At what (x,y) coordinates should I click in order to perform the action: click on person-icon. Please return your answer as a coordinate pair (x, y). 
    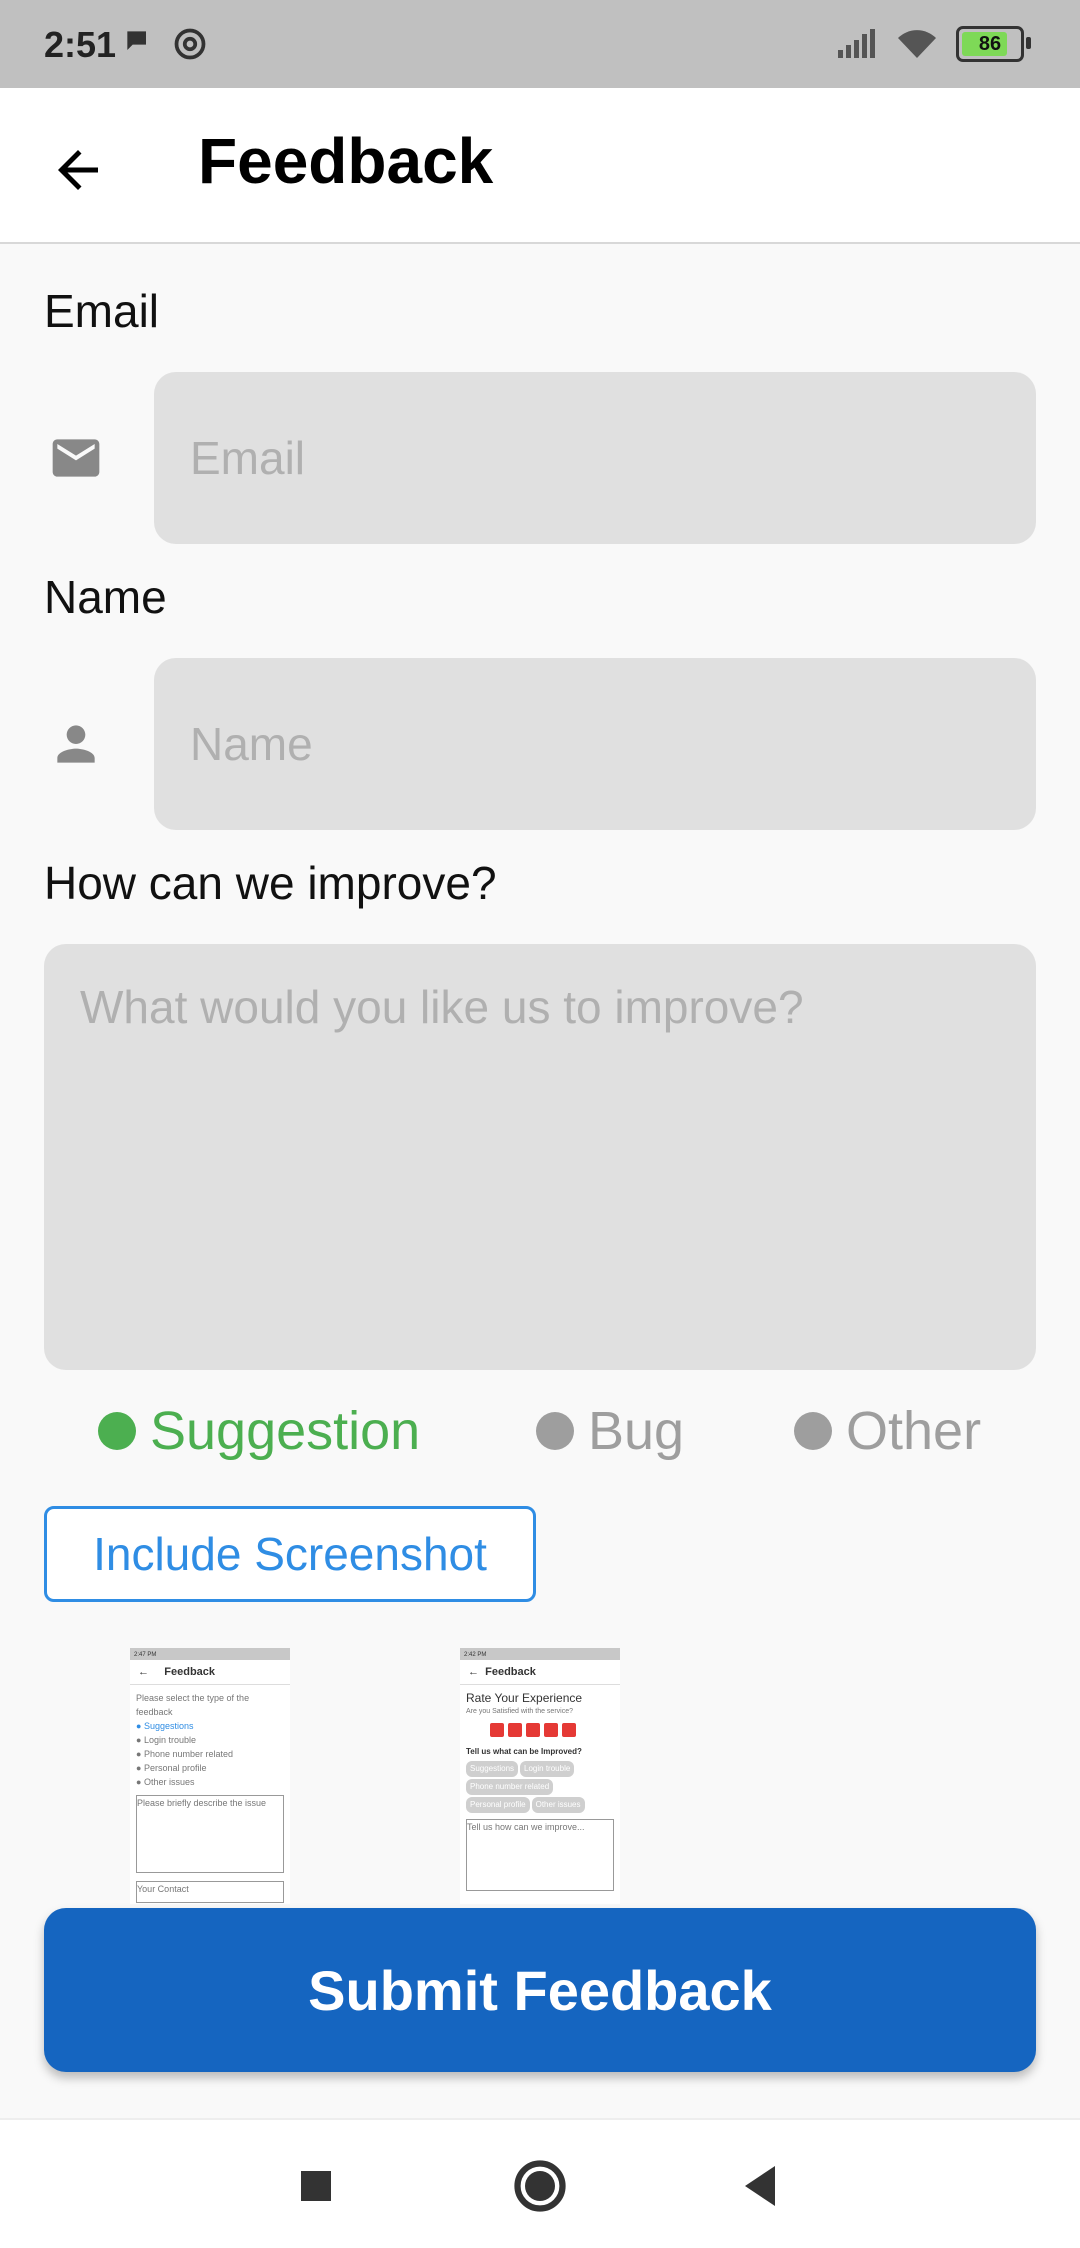
    Looking at the image, I should click on (76, 744).